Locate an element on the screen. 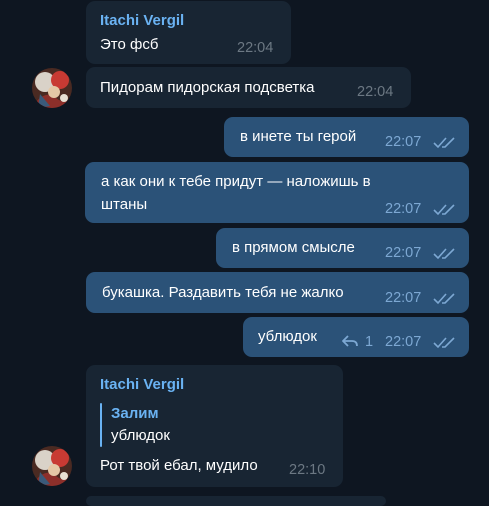 Image resolution: width=489 pixels, height=506 pixels. message-text: Рот твой ебал, мудило is located at coordinates (179, 465).